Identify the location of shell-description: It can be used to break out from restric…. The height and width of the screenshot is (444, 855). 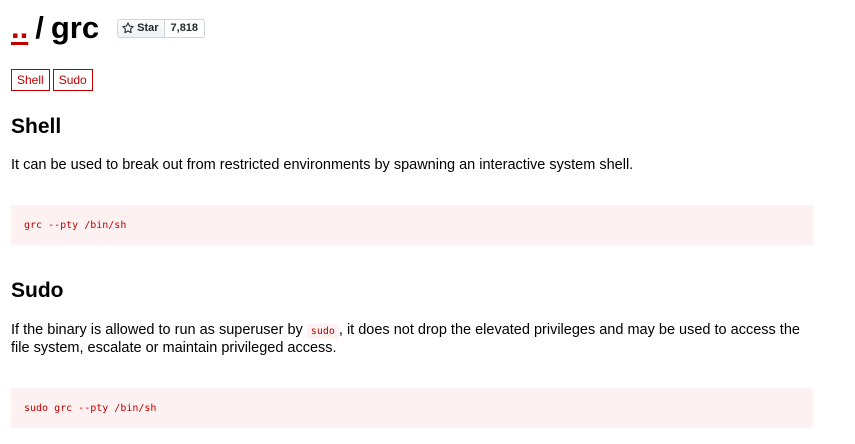
(322, 165).